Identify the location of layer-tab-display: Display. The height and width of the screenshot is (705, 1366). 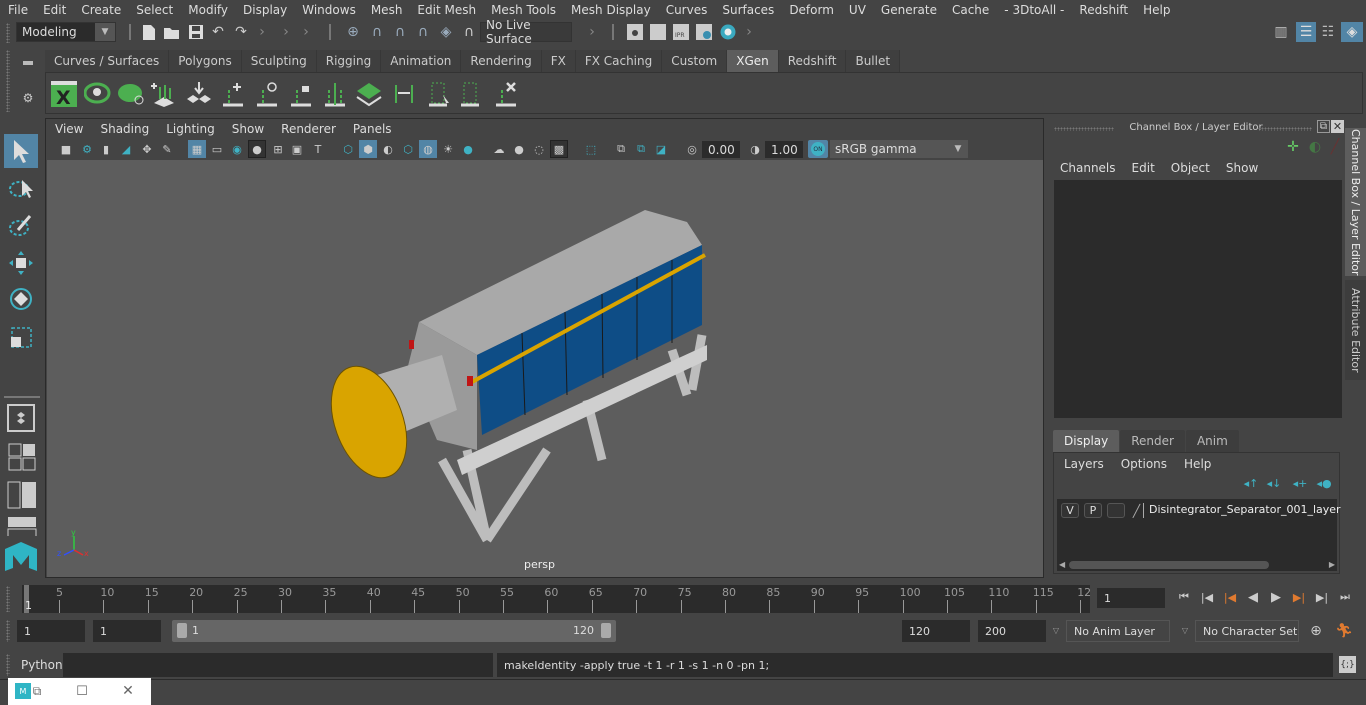
(1086, 441).